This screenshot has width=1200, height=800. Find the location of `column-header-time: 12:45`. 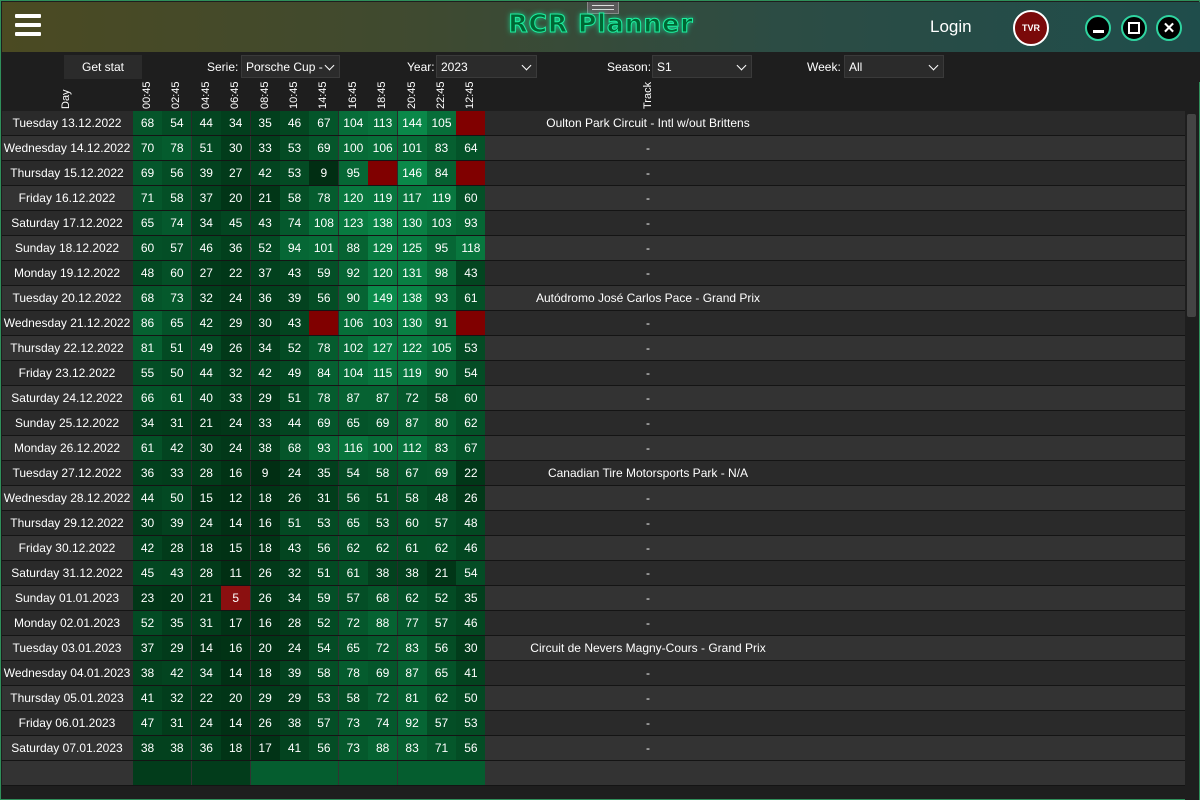

column-header-time: 12:45 is located at coordinates (470, 96).